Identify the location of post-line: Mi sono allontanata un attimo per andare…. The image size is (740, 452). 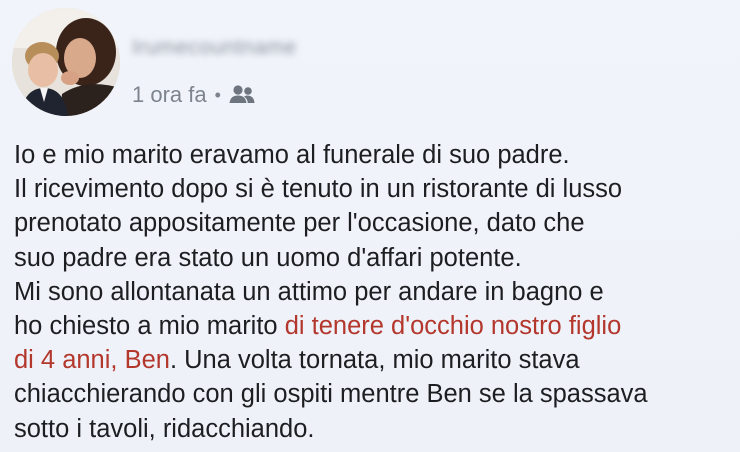
(309, 291).